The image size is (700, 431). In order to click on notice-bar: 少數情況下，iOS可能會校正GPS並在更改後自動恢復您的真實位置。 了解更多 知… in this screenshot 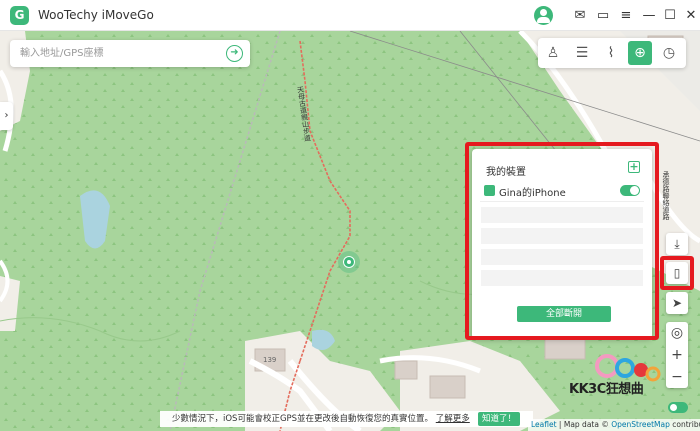, I will do `click(346, 419)`.